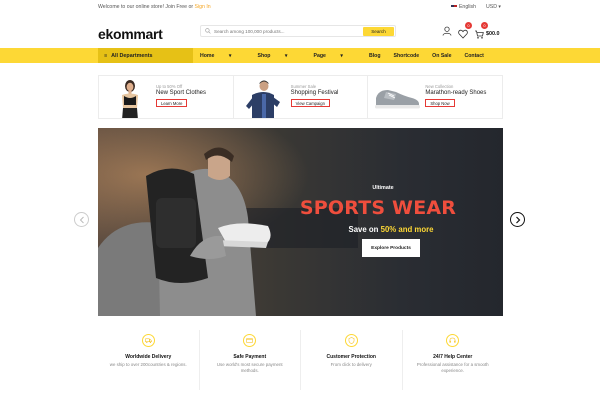 Image resolution: width=600 pixels, height=400 pixels. I want to click on feature-description: From click to delivery, so click(351, 364).